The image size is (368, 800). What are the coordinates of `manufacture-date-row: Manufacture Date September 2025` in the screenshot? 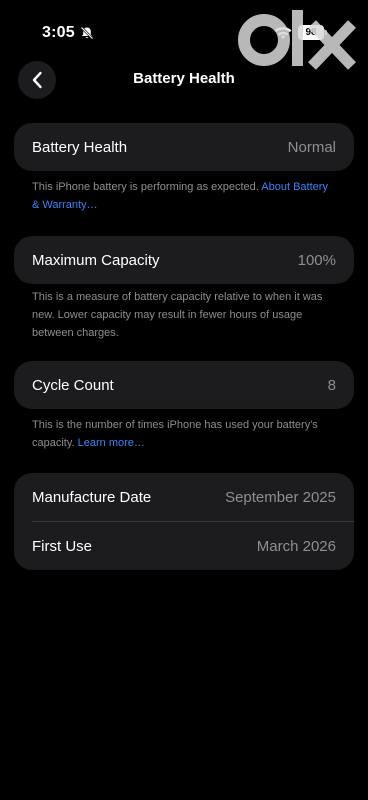 It's located at (184, 497).